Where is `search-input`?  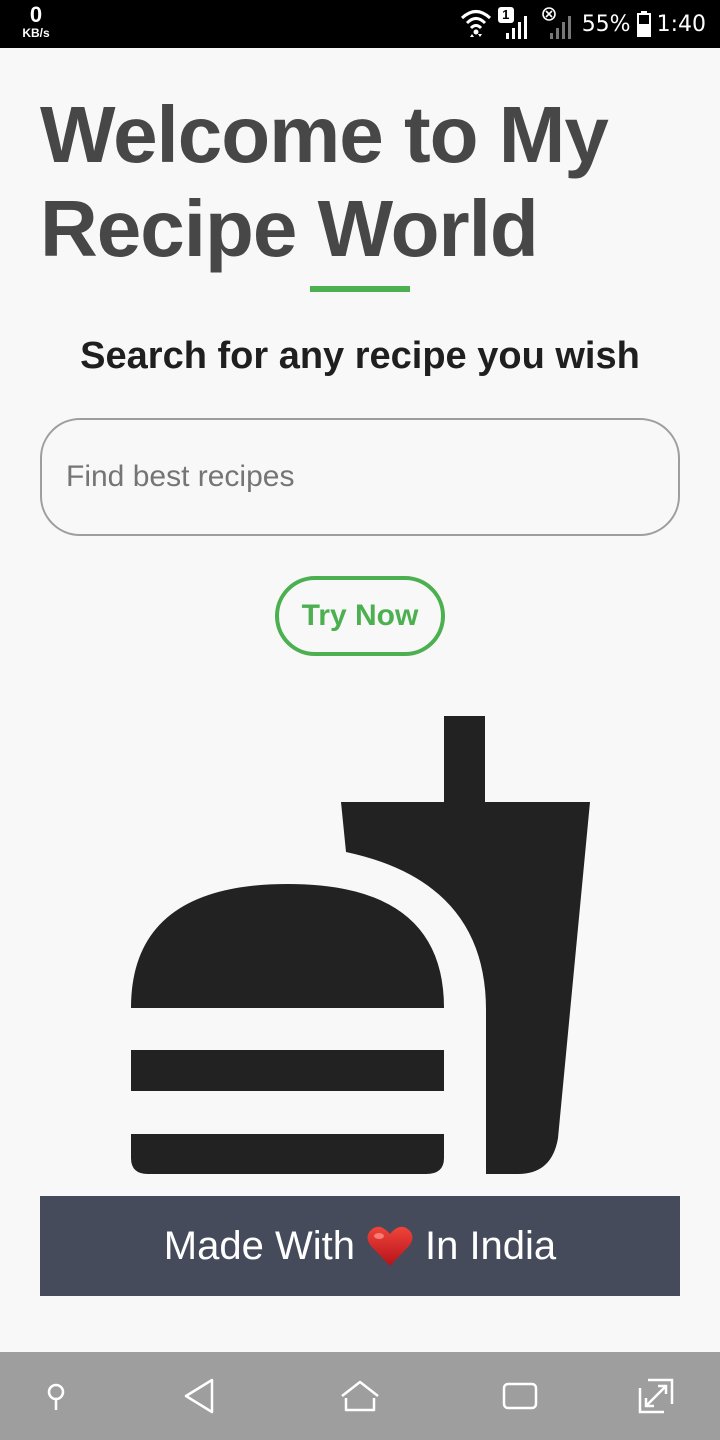 search-input is located at coordinates (360, 477).